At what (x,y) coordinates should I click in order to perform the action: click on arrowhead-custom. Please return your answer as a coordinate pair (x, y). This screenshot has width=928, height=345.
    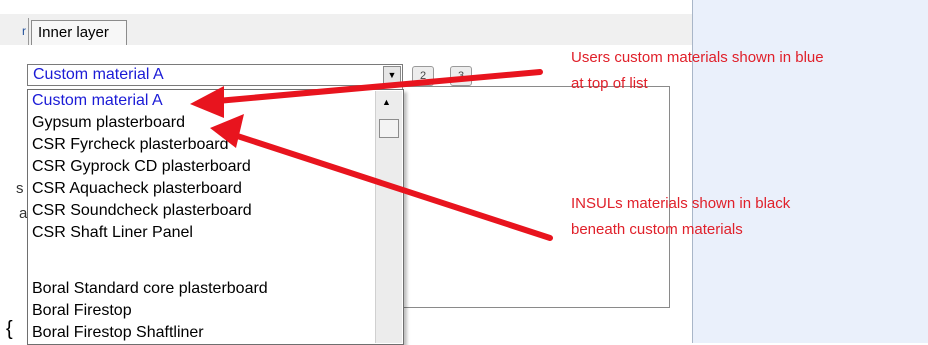
    Looking at the image, I should click on (207, 102).